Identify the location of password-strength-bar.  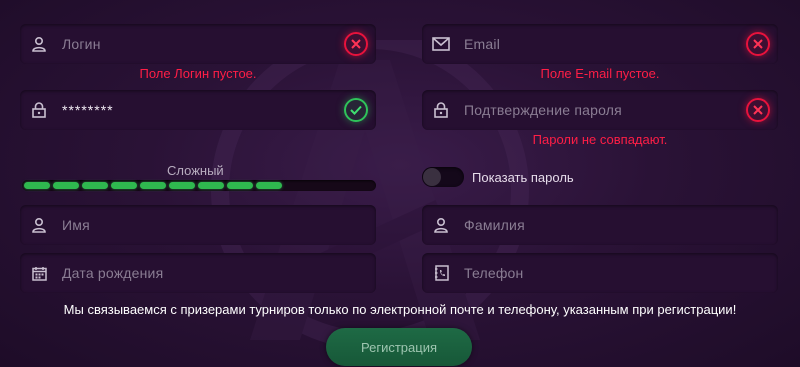
(199, 185).